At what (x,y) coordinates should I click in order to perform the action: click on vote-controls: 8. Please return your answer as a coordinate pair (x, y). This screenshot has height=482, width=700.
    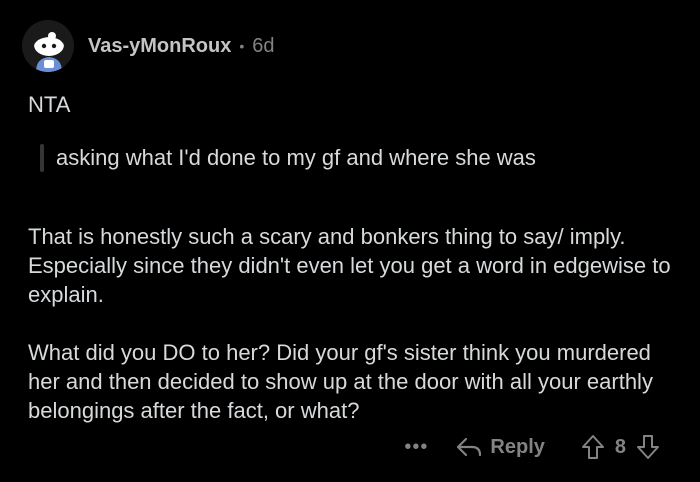
    Looking at the image, I should click on (620, 447).